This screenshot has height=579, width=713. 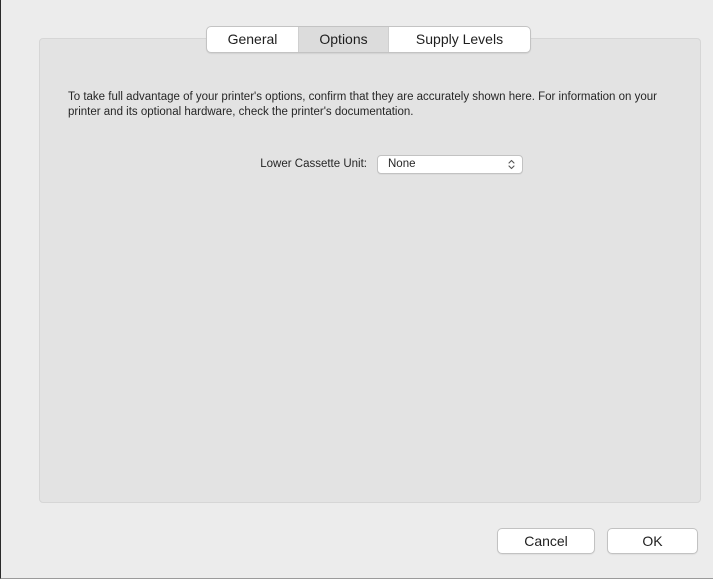 What do you see at coordinates (253, 39) in the screenshot?
I see `tab-general: General` at bounding box center [253, 39].